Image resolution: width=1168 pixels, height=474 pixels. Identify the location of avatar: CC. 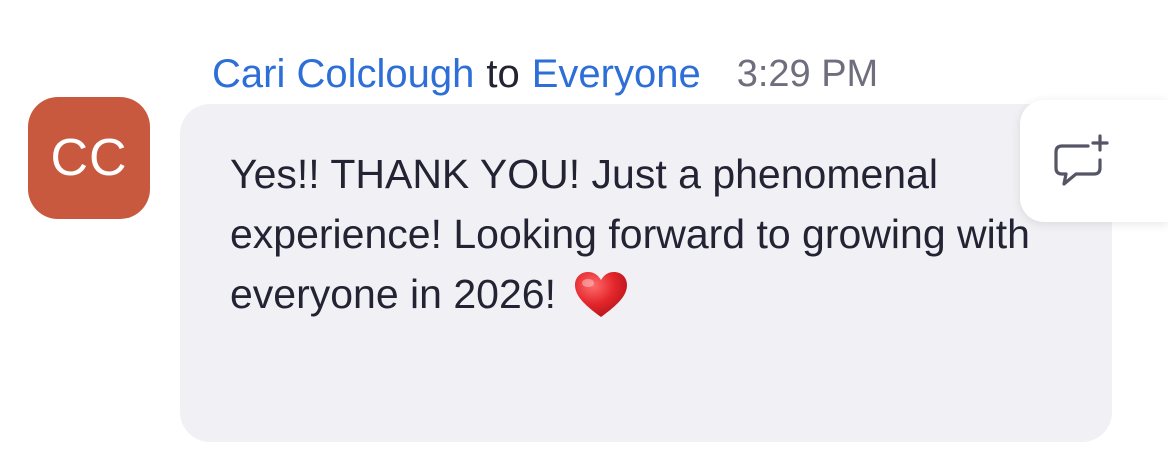
(89, 158).